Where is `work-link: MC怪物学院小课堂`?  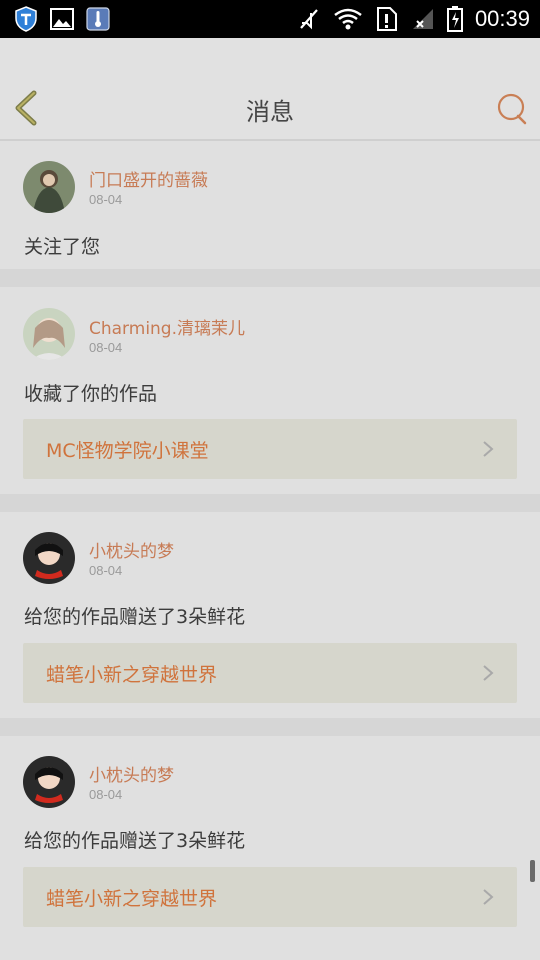
work-link: MC怪物学院小课堂 is located at coordinates (270, 449).